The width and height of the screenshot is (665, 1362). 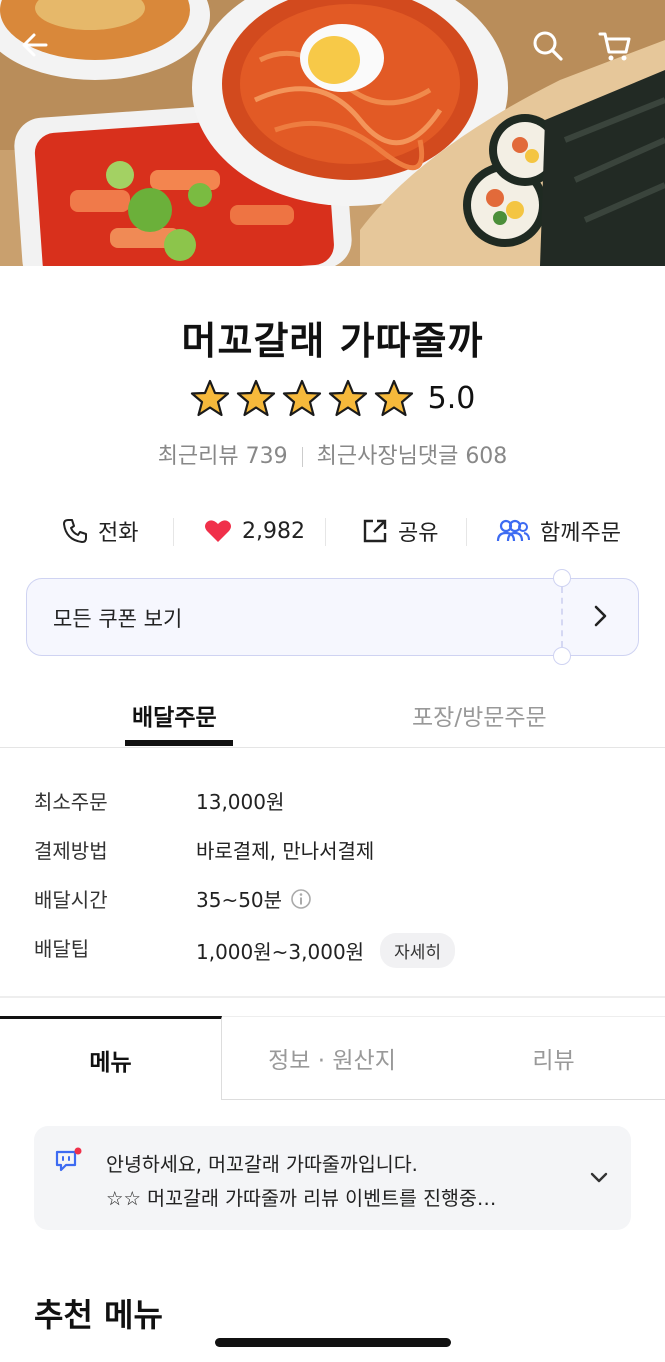 What do you see at coordinates (332, 531) in the screenshot?
I see `store-actions: 전화 2,982 공유 함께주문` at bounding box center [332, 531].